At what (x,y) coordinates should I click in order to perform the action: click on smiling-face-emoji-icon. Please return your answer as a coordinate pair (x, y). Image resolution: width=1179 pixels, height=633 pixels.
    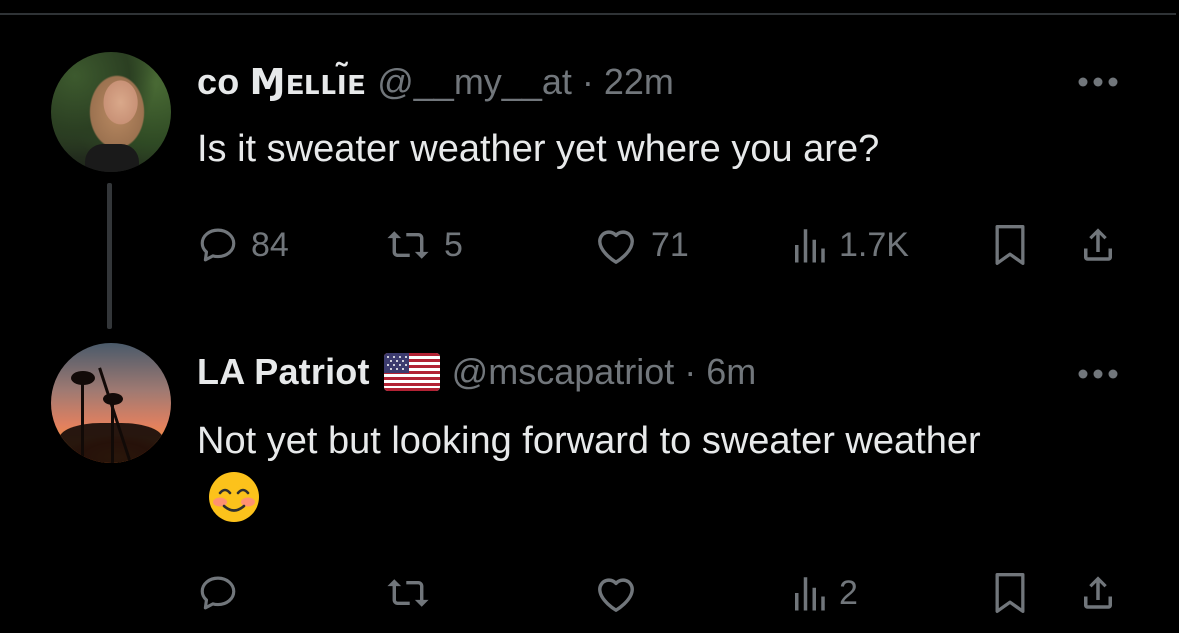
    Looking at the image, I should click on (234, 497).